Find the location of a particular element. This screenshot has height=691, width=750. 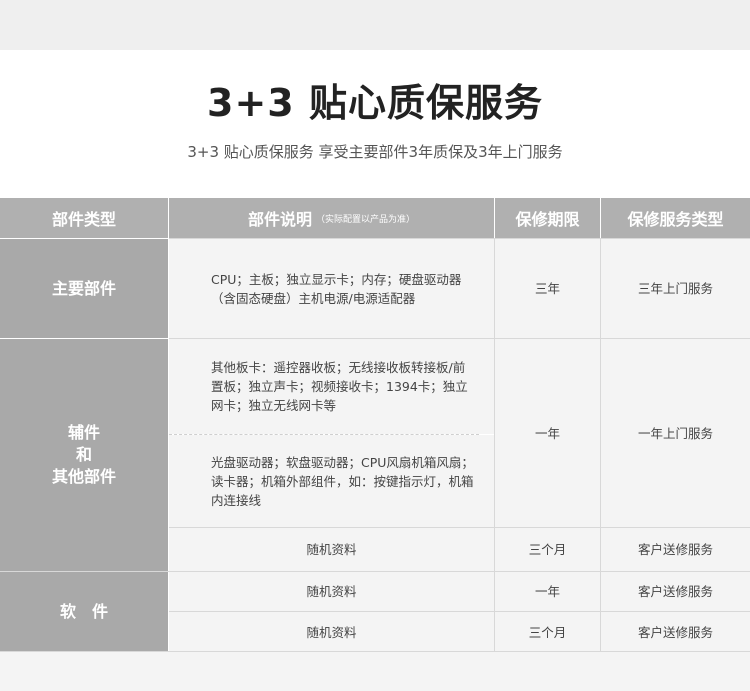

row-software2-period-text: 三个月 is located at coordinates (547, 632).